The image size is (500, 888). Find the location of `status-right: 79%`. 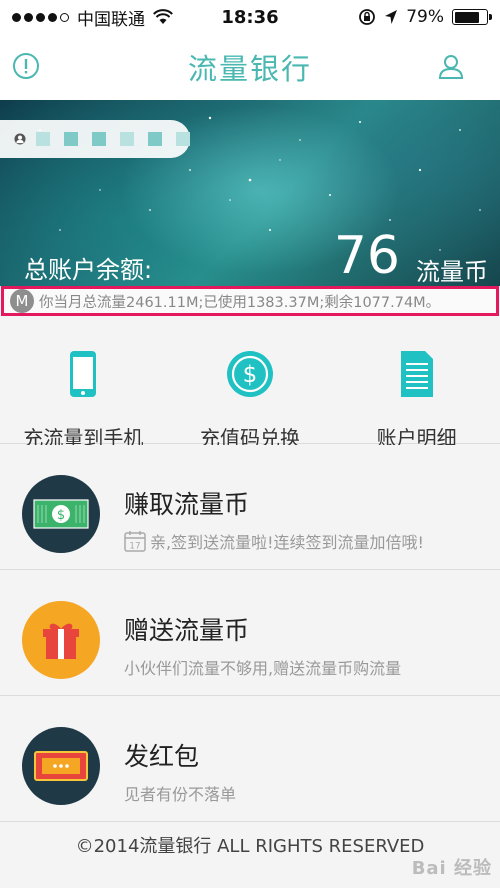

status-right: 79% is located at coordinates (425, 17).